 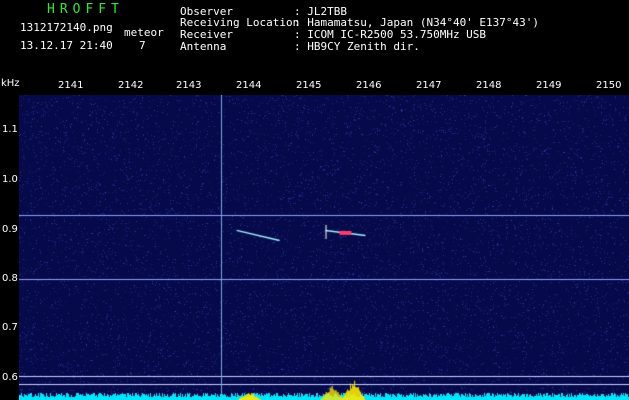 I want to click on field-label-antenna: Antenna, so click(x=203, y=46).